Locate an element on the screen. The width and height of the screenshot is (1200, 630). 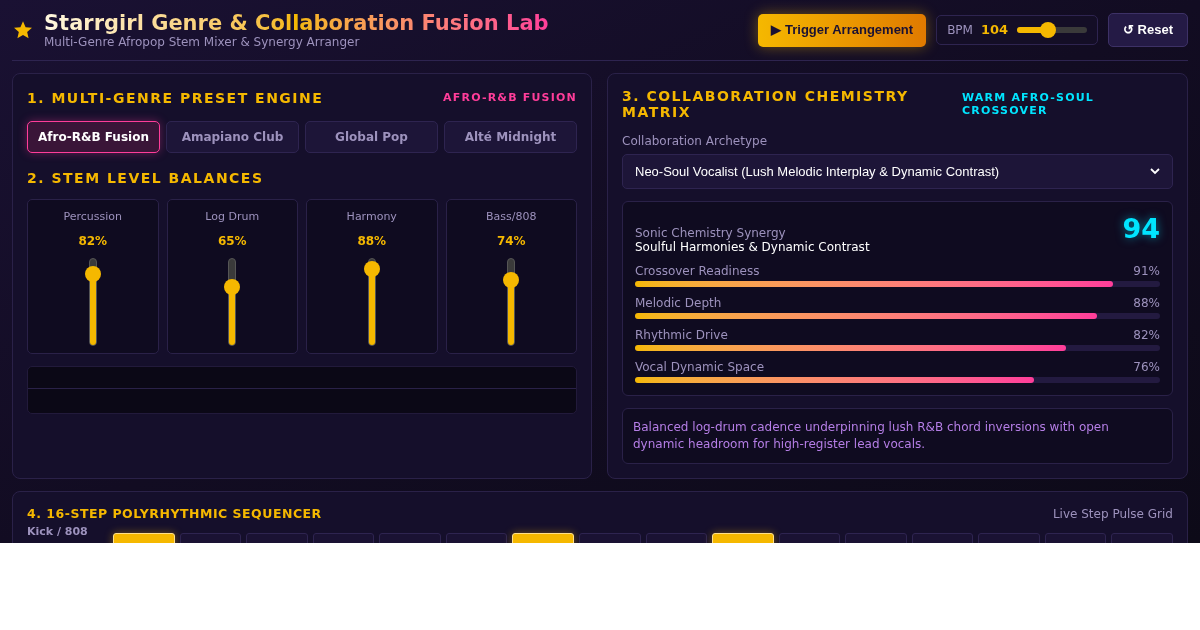
section-title: 1. MULTI-GENRE PRESET ENGINE is located at coordinates (175, 98).